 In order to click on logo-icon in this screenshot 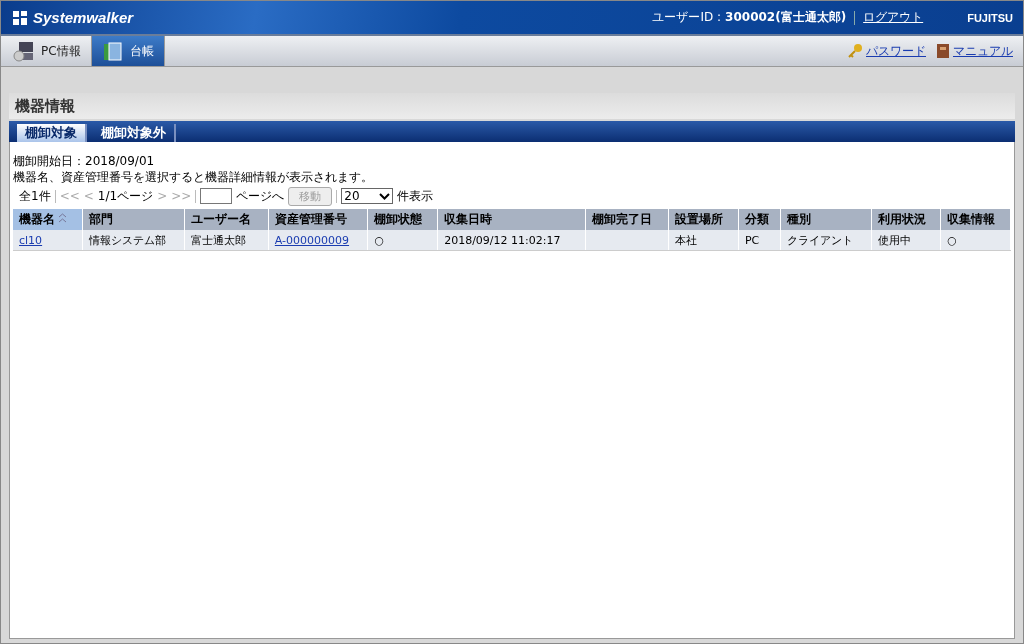, I will do `click(20, 17)`.